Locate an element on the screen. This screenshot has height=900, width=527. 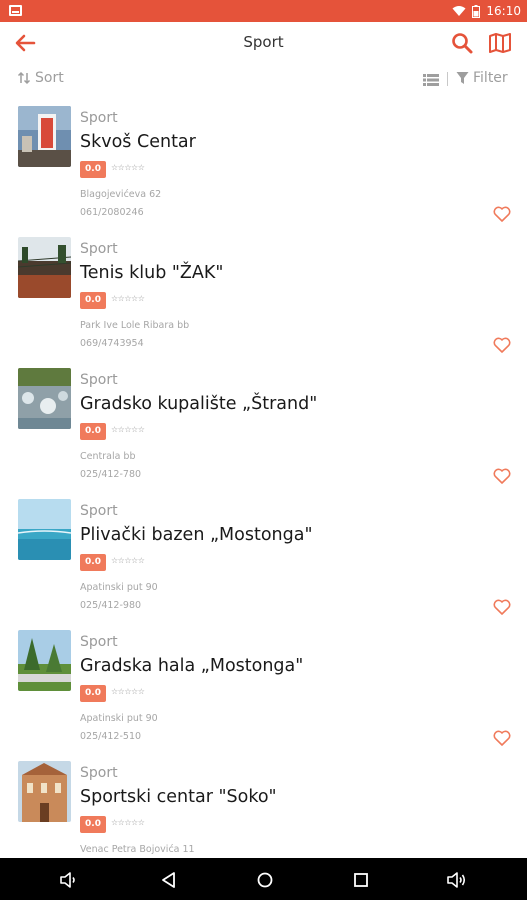
item-title: Skvoš Centar is located at coordinates (138, 142).